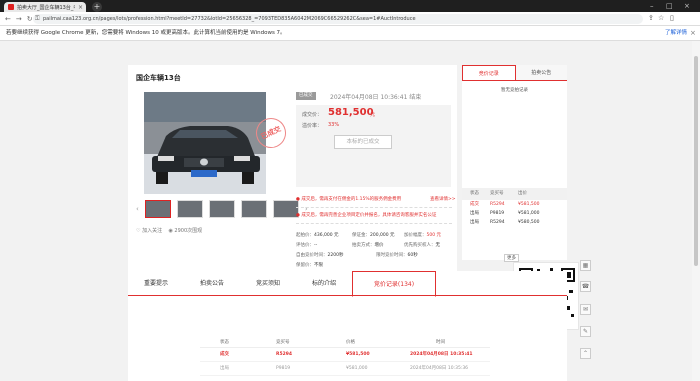 The width and height of the screenshot is (700, 381). What do you see at coordinates (585, 353) in the screenshot?
I see `back-to-top-icon: ⌃` at bounding box center [585, 353].